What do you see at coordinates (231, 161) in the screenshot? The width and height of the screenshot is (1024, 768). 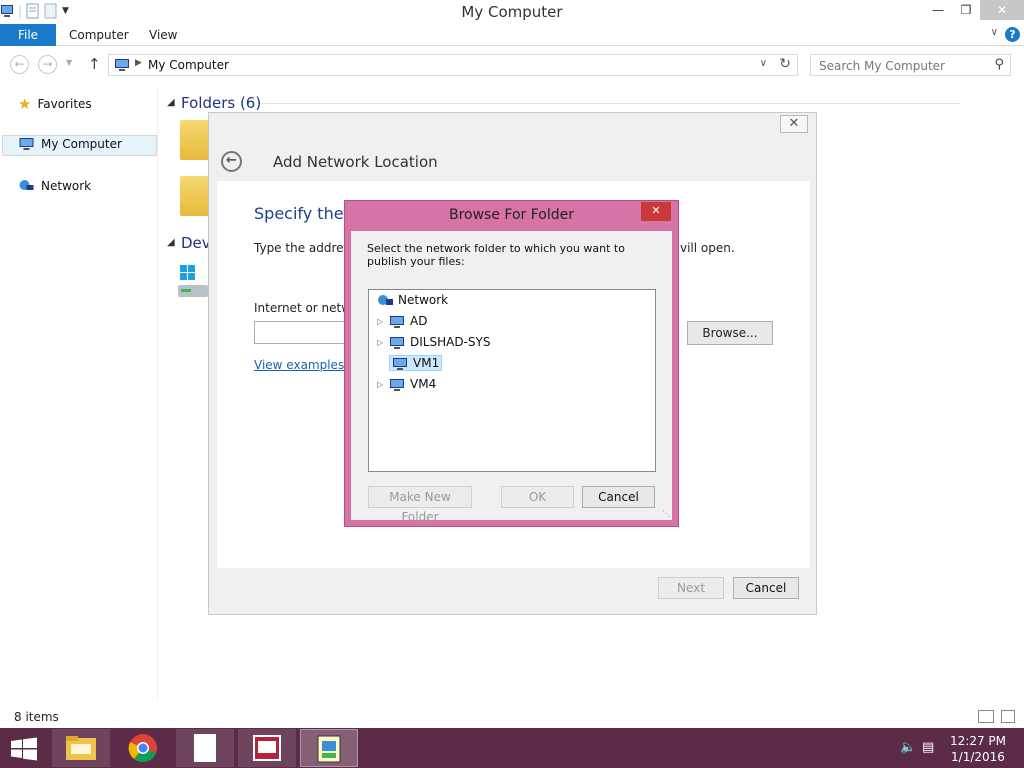 I see `wizard-back-button: ←` at bounding box center [231, 161].